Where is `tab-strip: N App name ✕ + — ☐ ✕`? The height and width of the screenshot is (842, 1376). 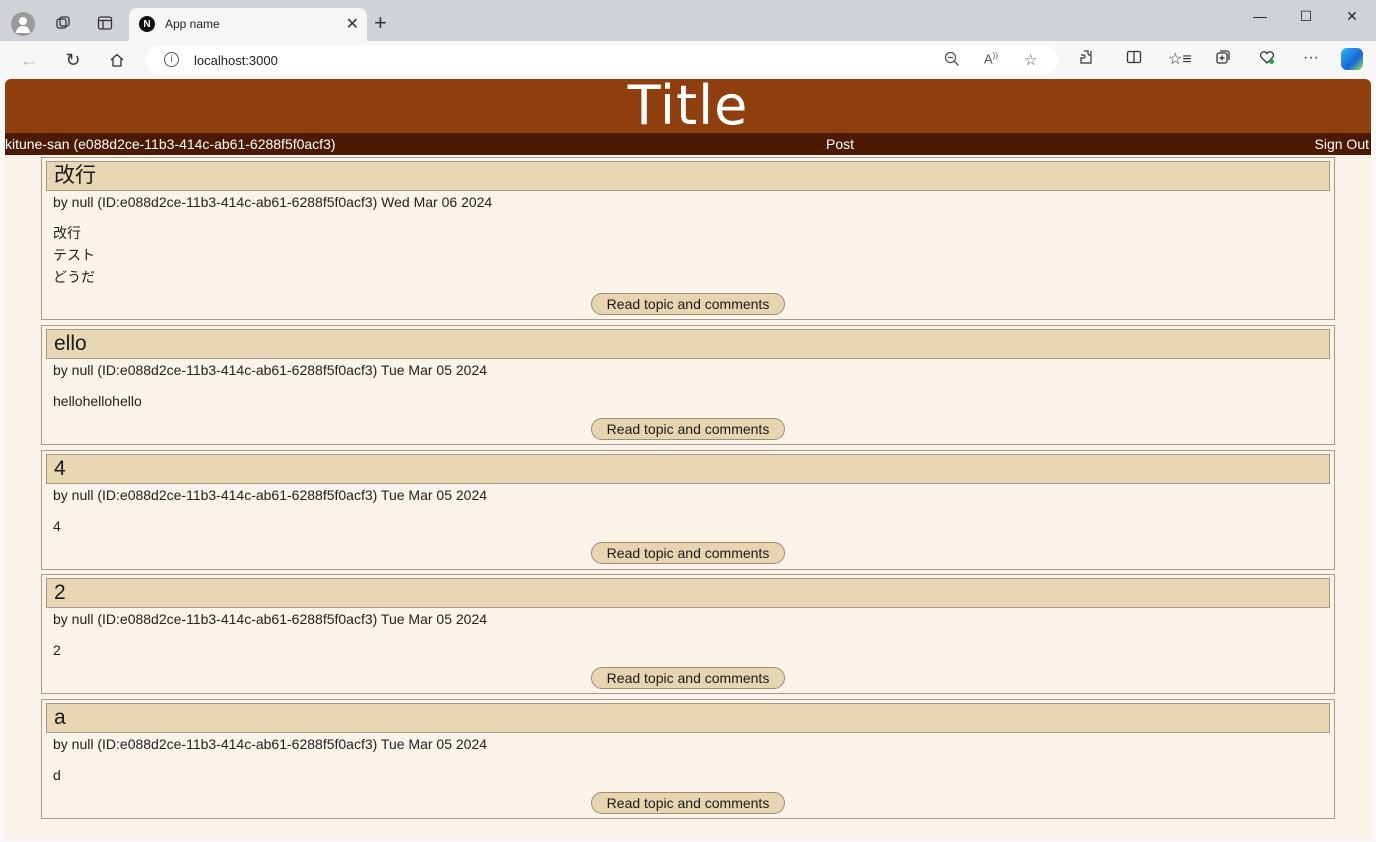 tab-strip: N App name ✕ + — ☐ ✕ is located at coordinates (688, 20).